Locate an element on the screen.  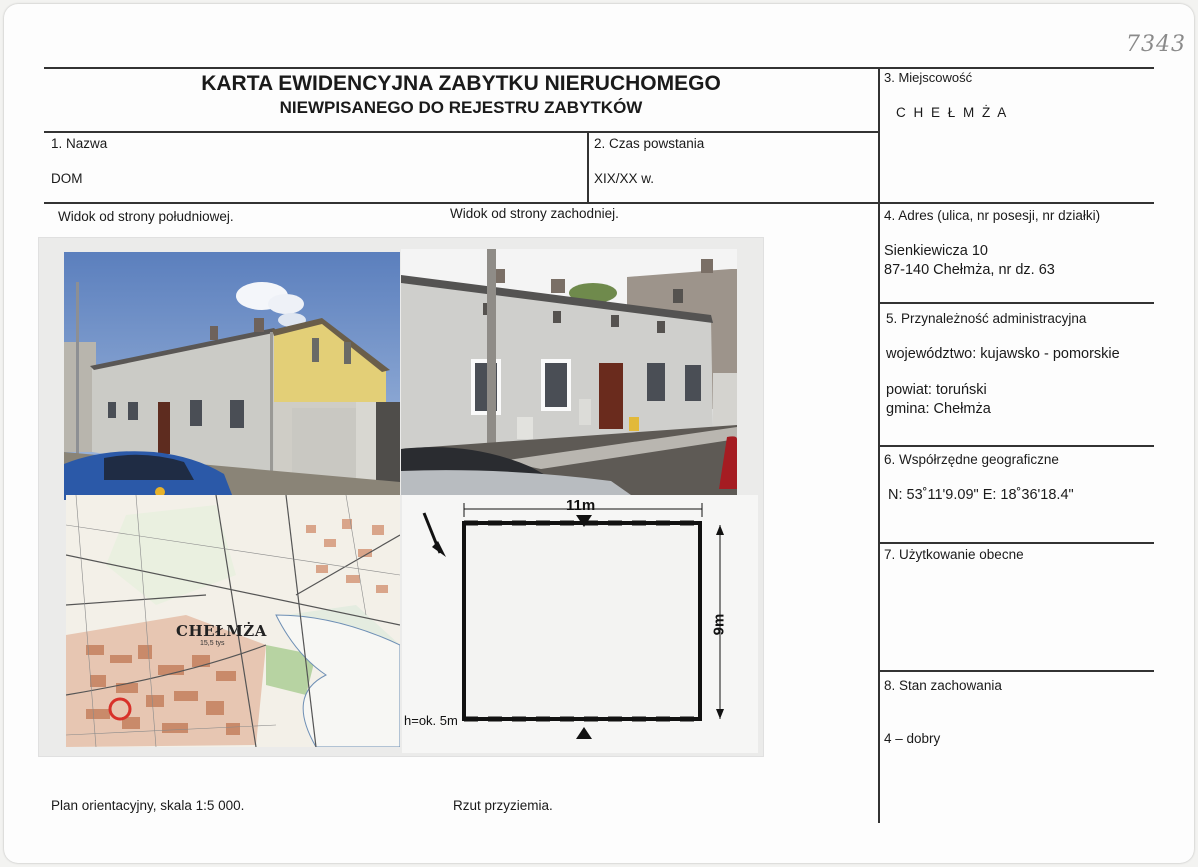
plan-width-label: 11m is located at coordinates (581, 505).